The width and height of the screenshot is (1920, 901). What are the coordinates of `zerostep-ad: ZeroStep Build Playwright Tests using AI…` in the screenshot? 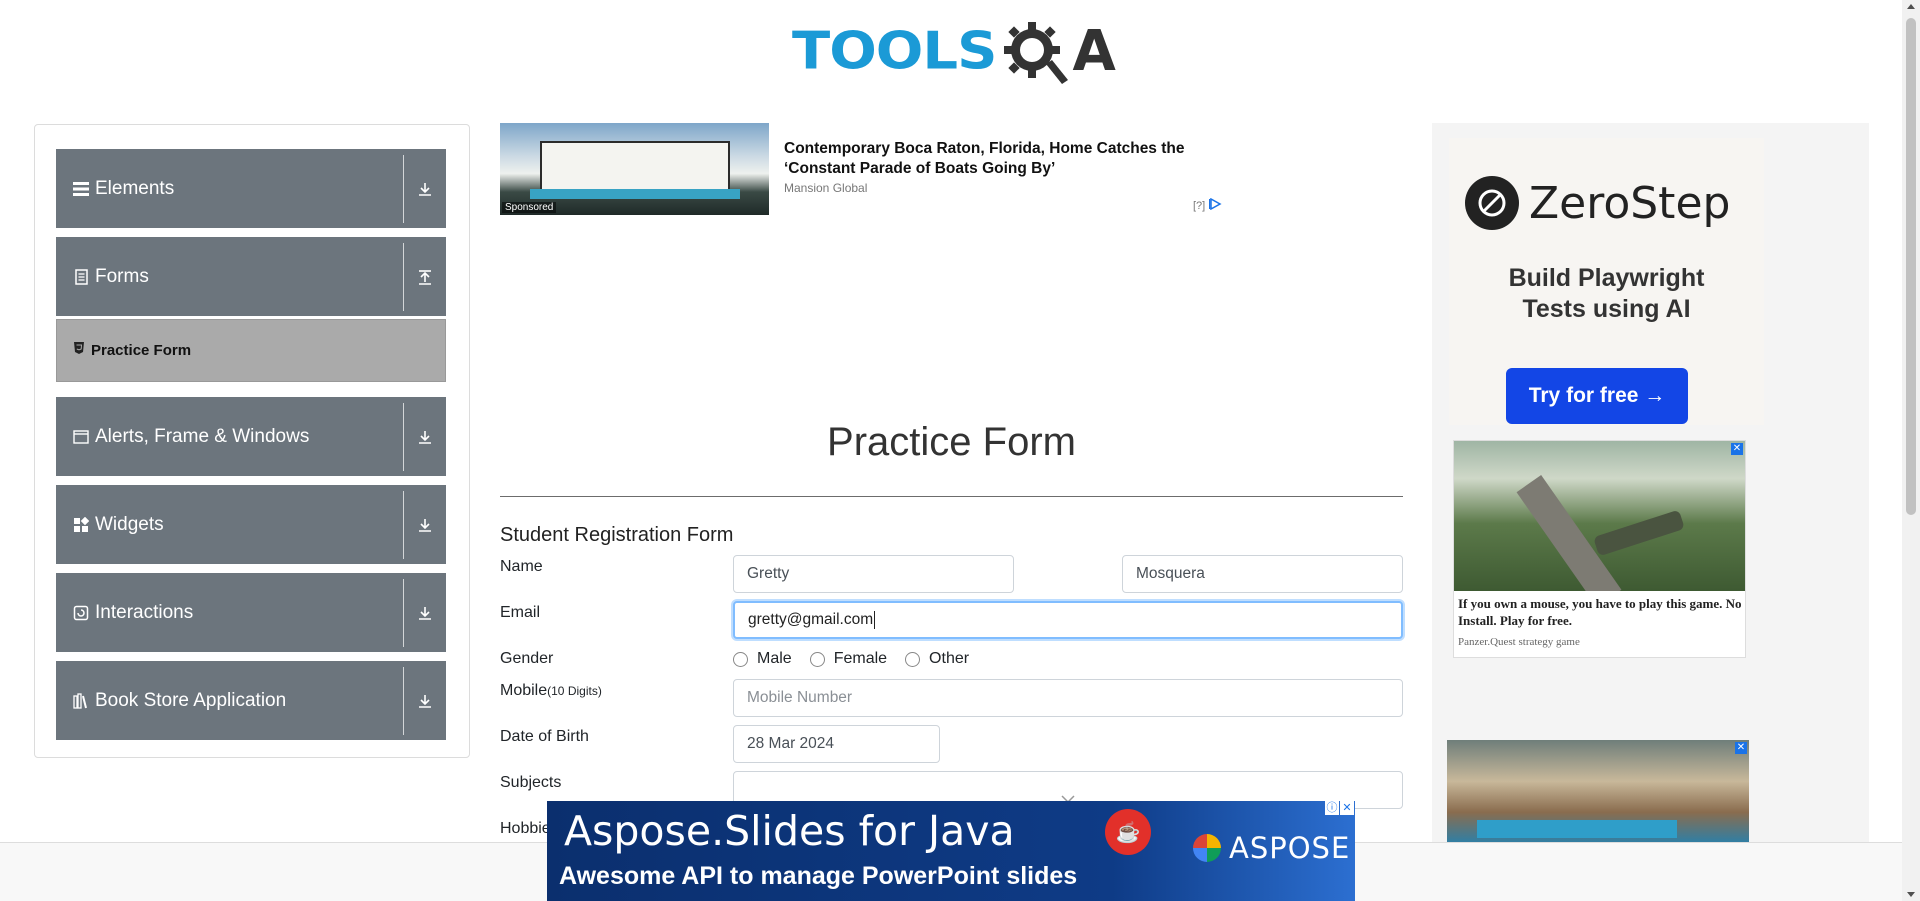 It's located at (1606, 281).